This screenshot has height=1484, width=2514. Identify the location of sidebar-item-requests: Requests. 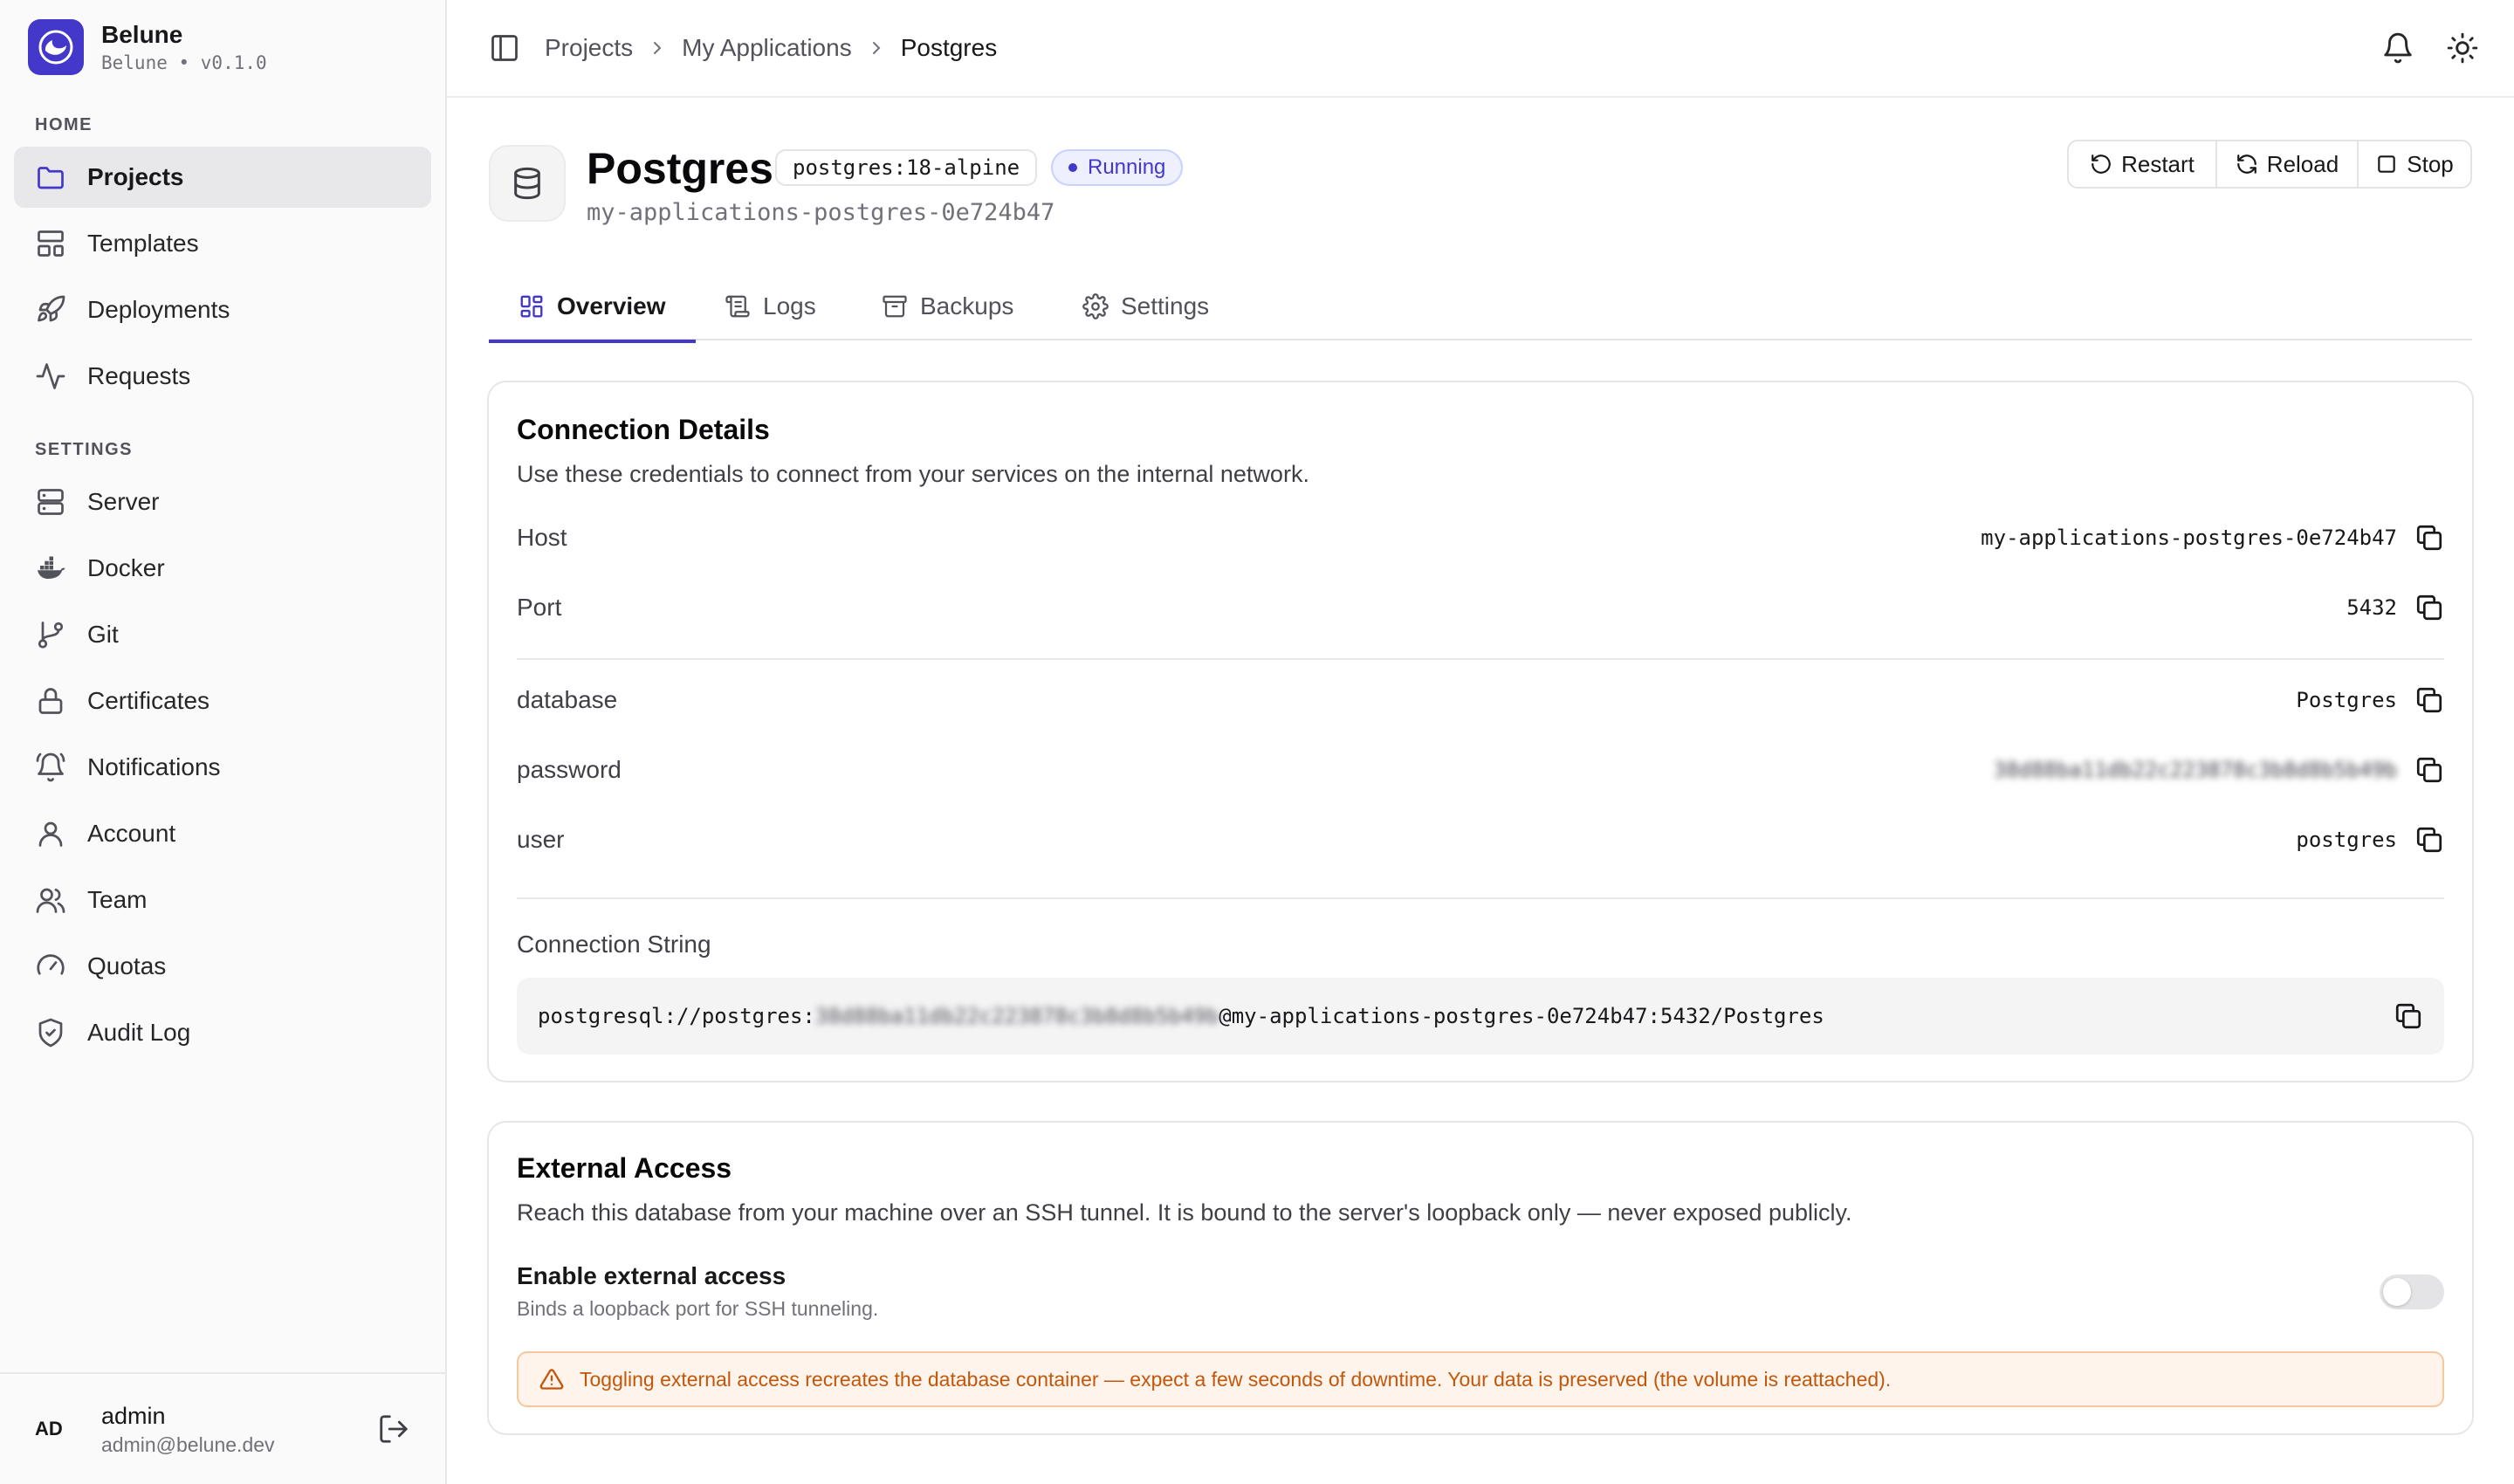
(223, 376).